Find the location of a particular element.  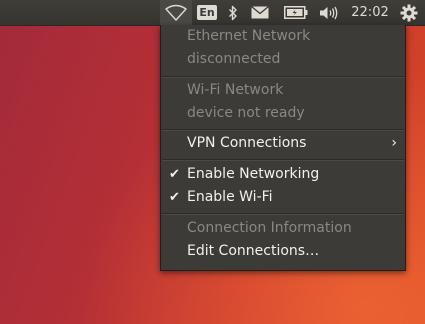

chevron-right-icon: › is located at coordinates (394, 143).